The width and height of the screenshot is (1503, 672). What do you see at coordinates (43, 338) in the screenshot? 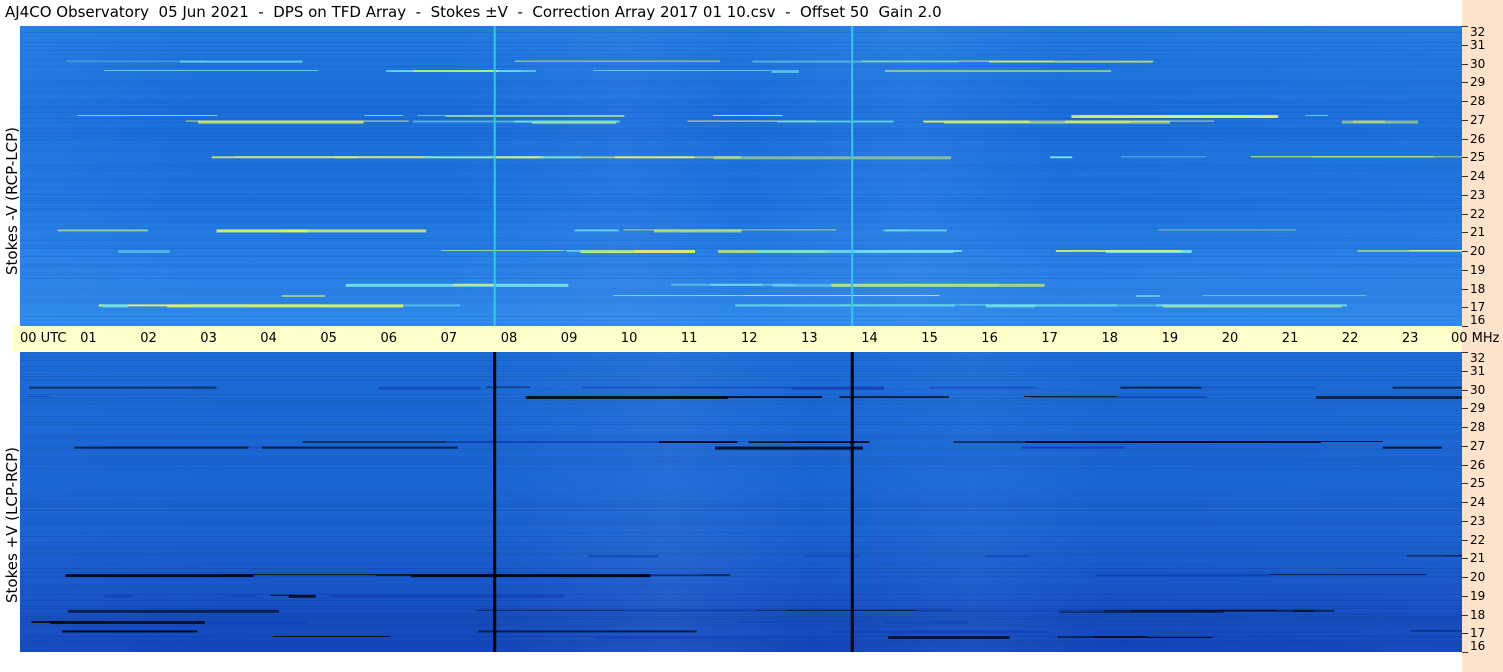
I see `x-tick-label: 00 UTC` at bounding box center [43, 338].